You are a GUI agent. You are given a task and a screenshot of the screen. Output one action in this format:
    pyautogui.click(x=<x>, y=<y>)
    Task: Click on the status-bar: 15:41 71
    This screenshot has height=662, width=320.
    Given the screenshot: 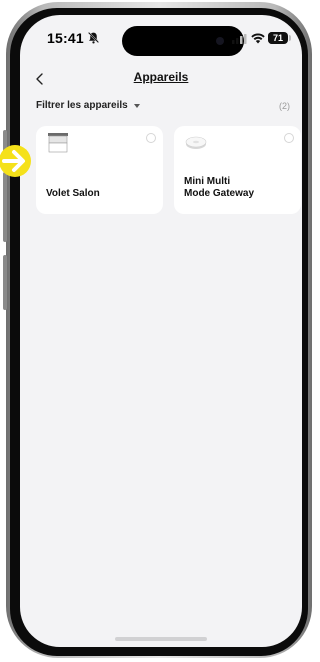 What is the action you would take?
    pyautogui.click(x=161, y=35)
    